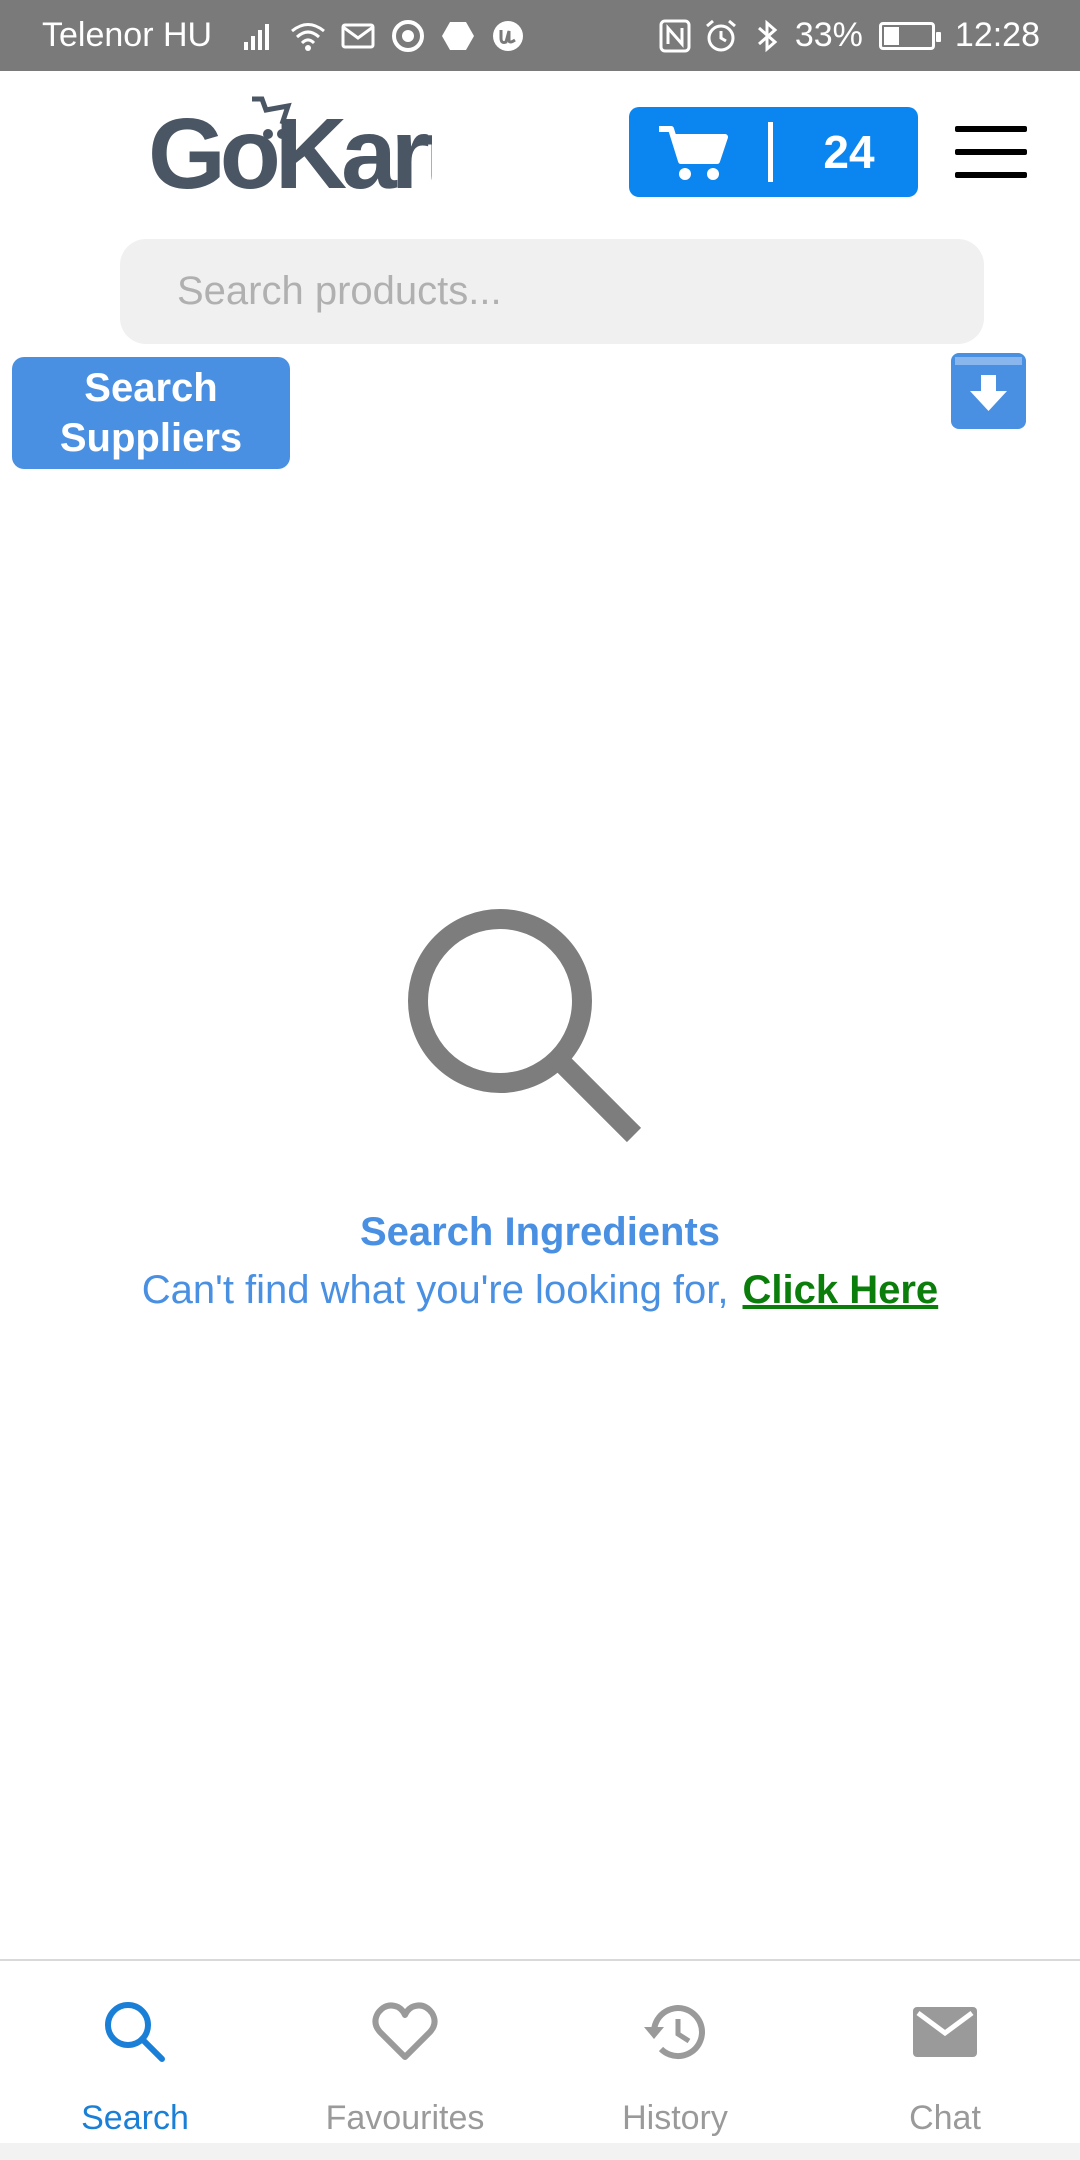  I want to click on chrome-icon, so click(408, 36).